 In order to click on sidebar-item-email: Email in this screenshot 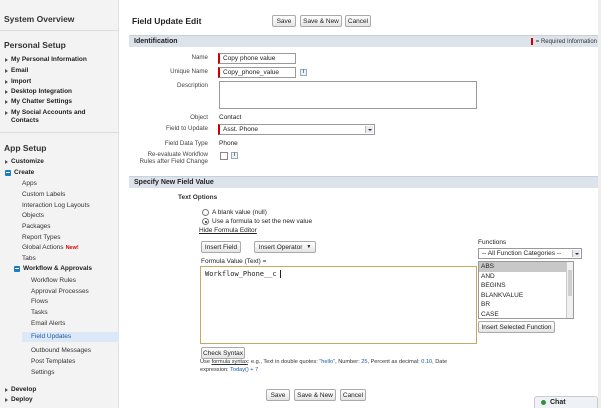, I will do `click(16, 70)`.